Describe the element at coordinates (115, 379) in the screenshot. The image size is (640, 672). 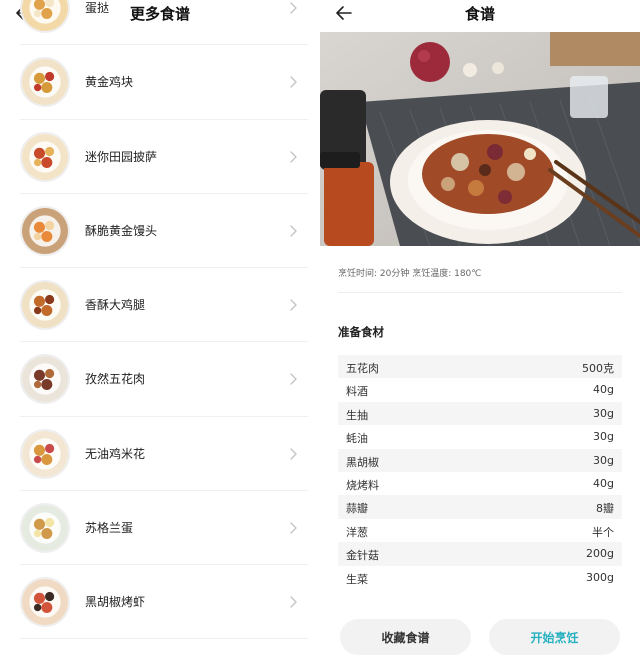
I see `recipe-name: 孜然五花肉` at that location.